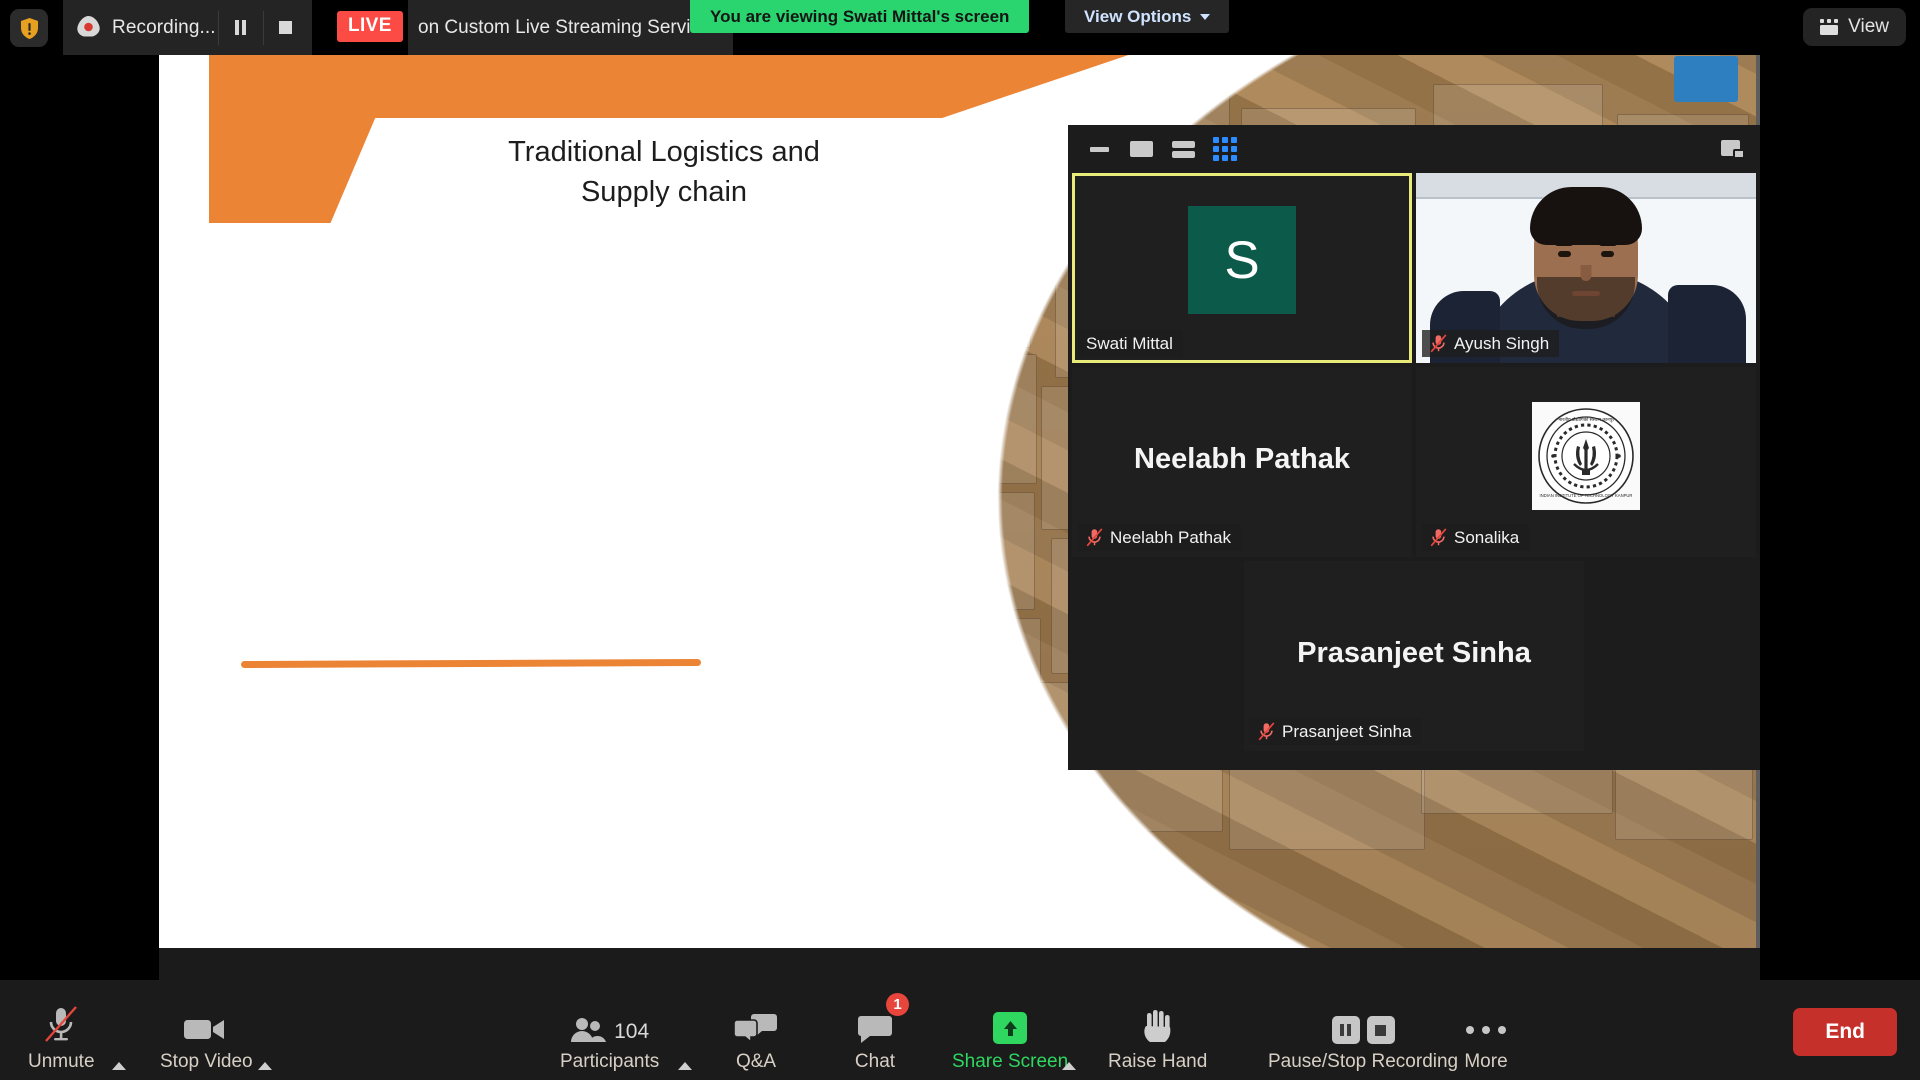 The width and height of the screenshot is (1920, 1080). What do you see at coordinates (875, 1061) in the screenshot?
I see `chat-label: Chat` at bounding box center [875, 1061].